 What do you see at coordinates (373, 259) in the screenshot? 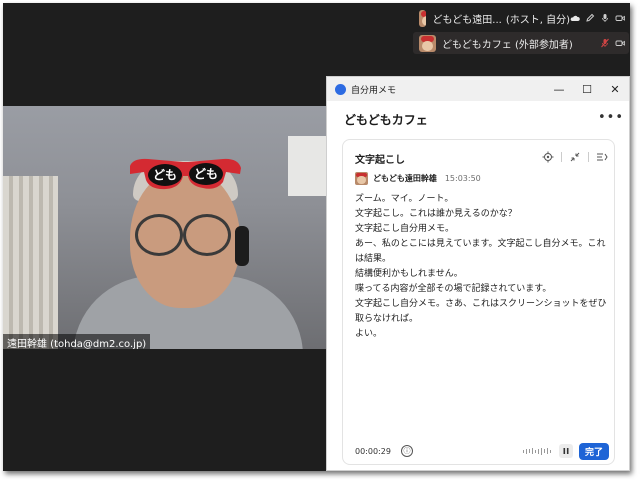
I see `transcript-line: は結果。` at bounding box center [373, 259].